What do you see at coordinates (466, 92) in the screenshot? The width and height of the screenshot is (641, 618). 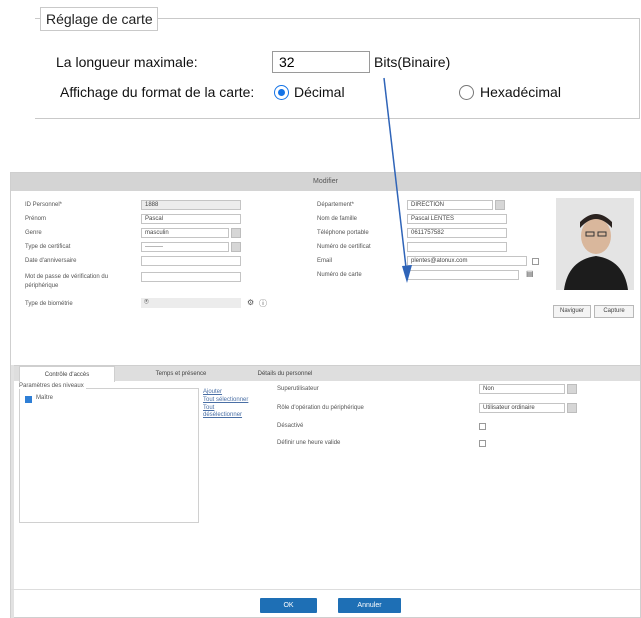 I see `hexadecimal-radio` at bounding box center [466, 92].